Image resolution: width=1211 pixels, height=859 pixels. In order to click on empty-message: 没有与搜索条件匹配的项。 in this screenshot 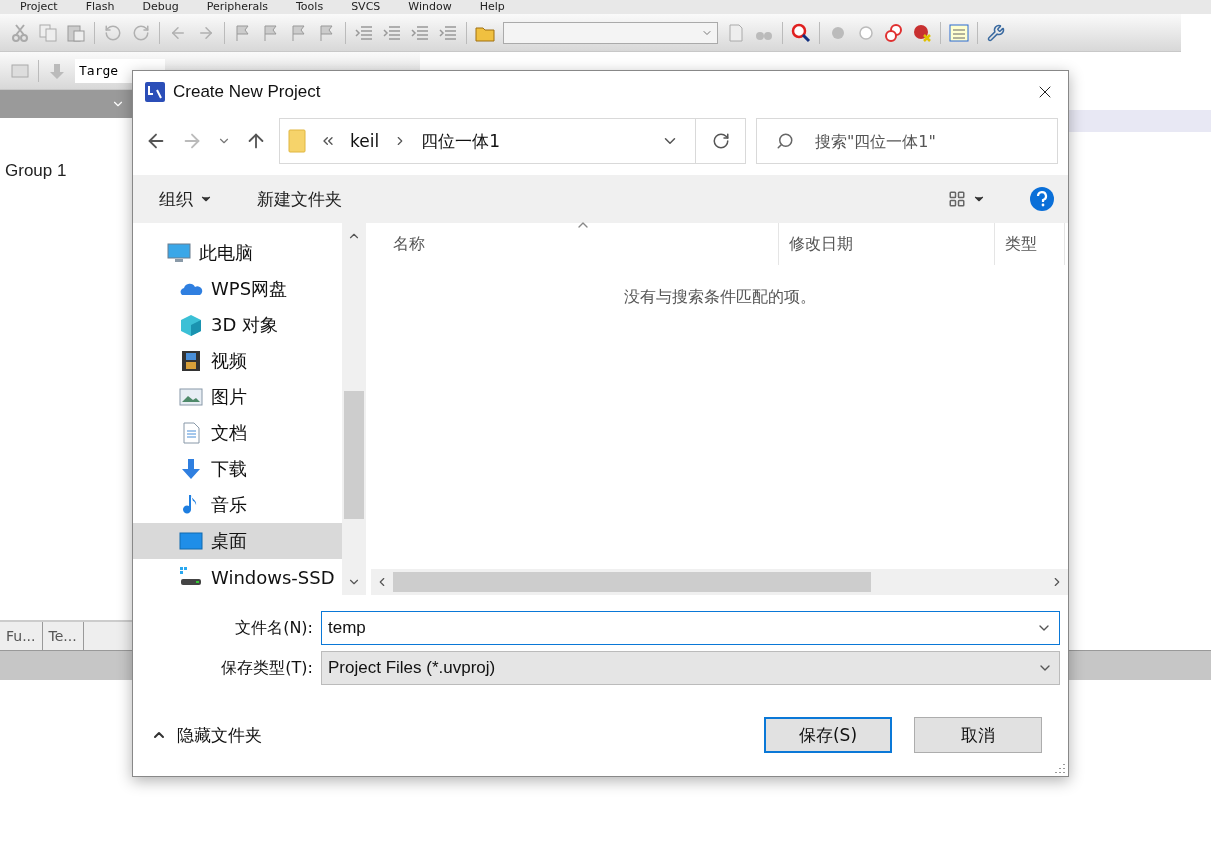, I will do `click(719, 296)`.